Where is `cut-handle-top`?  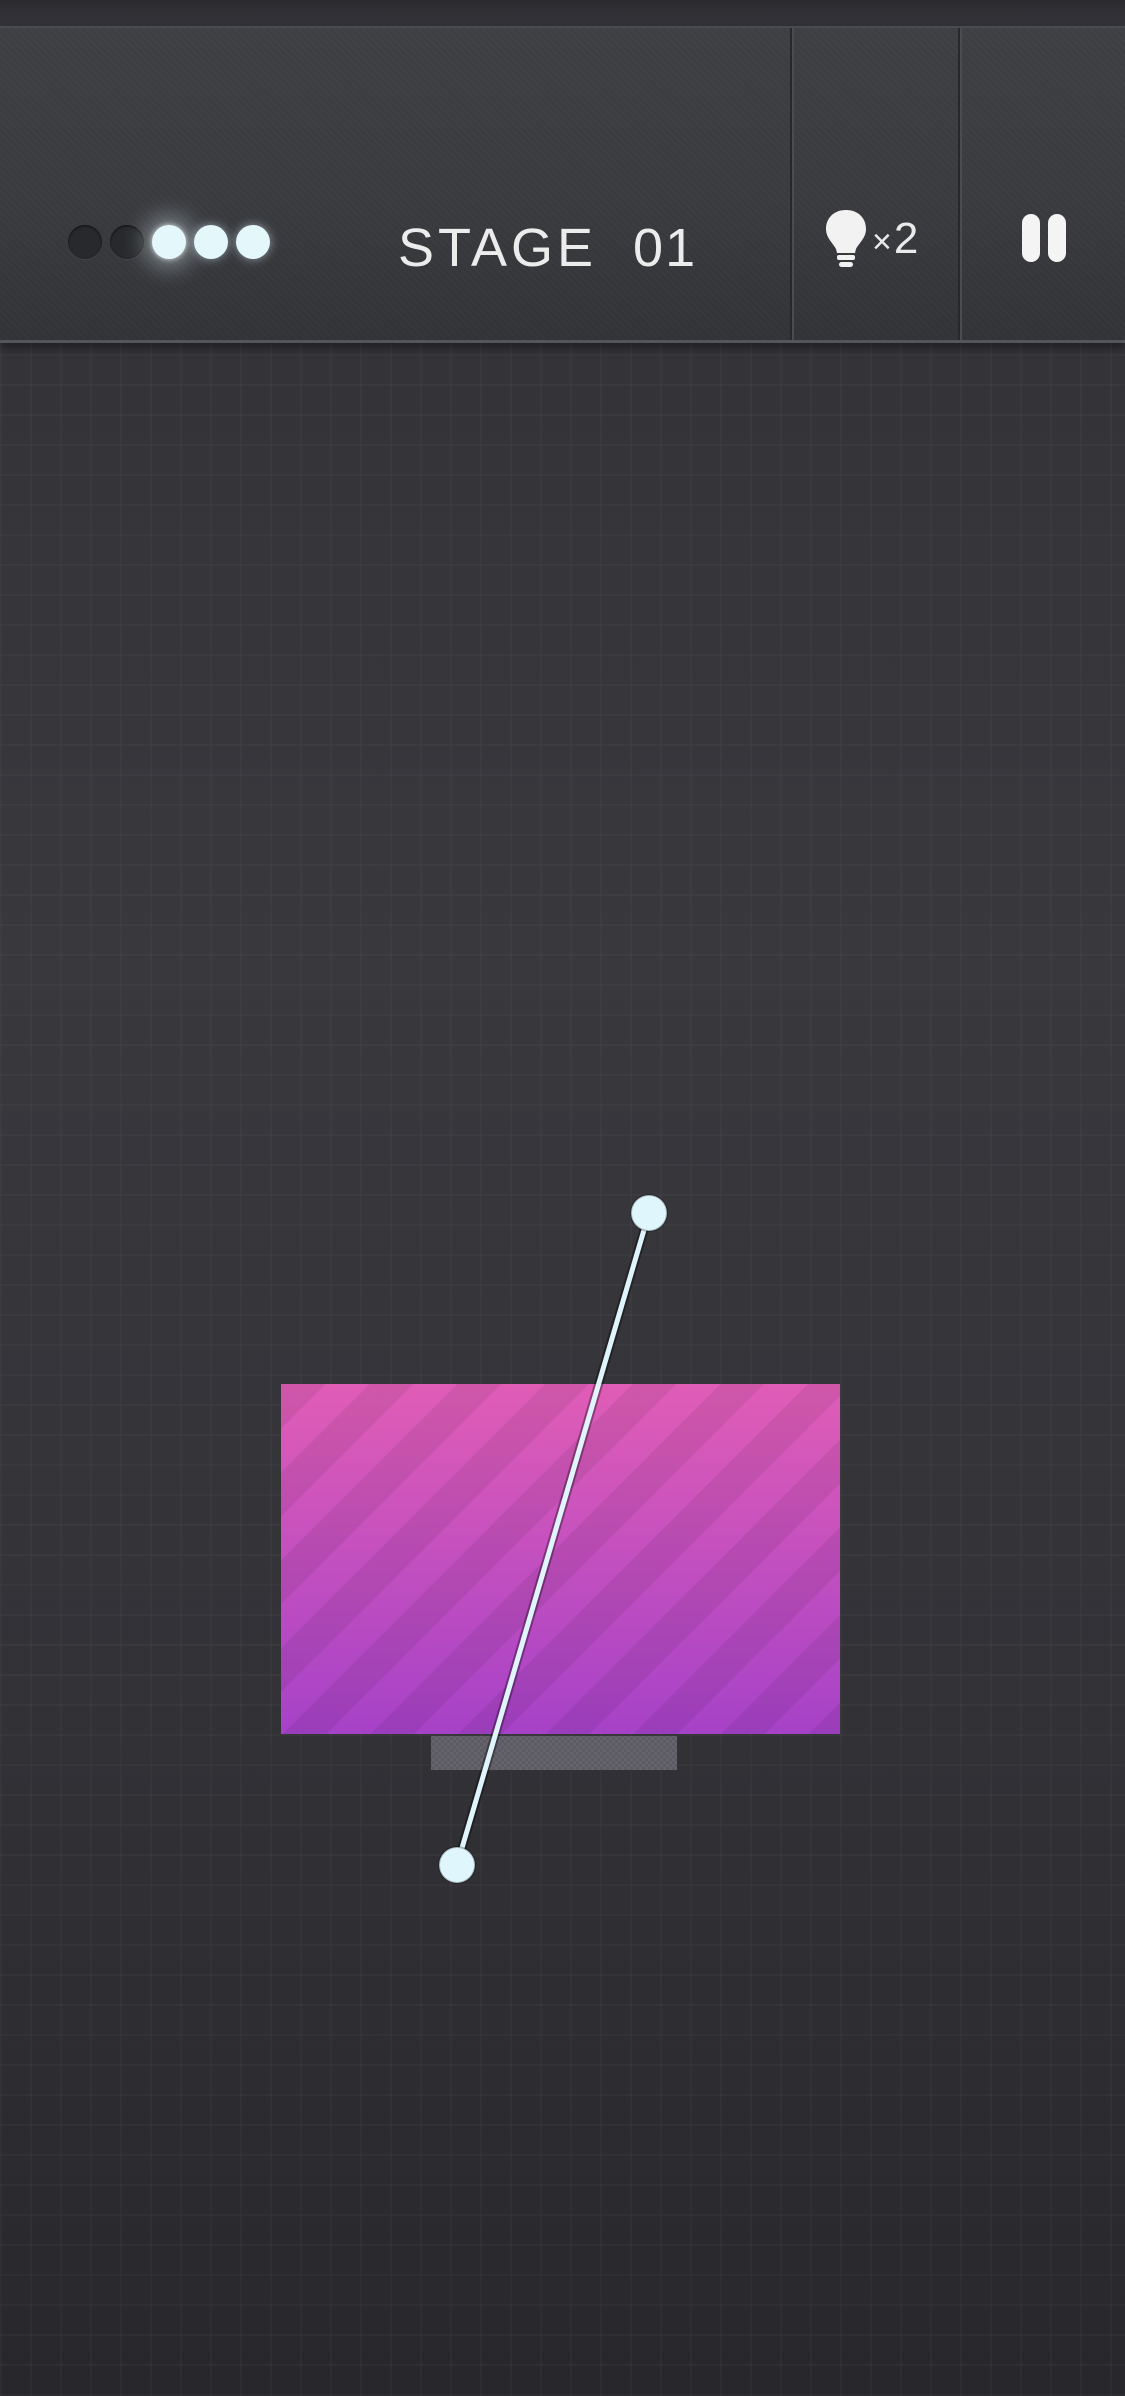
cut-handle-top is located at coordinates (649, 1213).